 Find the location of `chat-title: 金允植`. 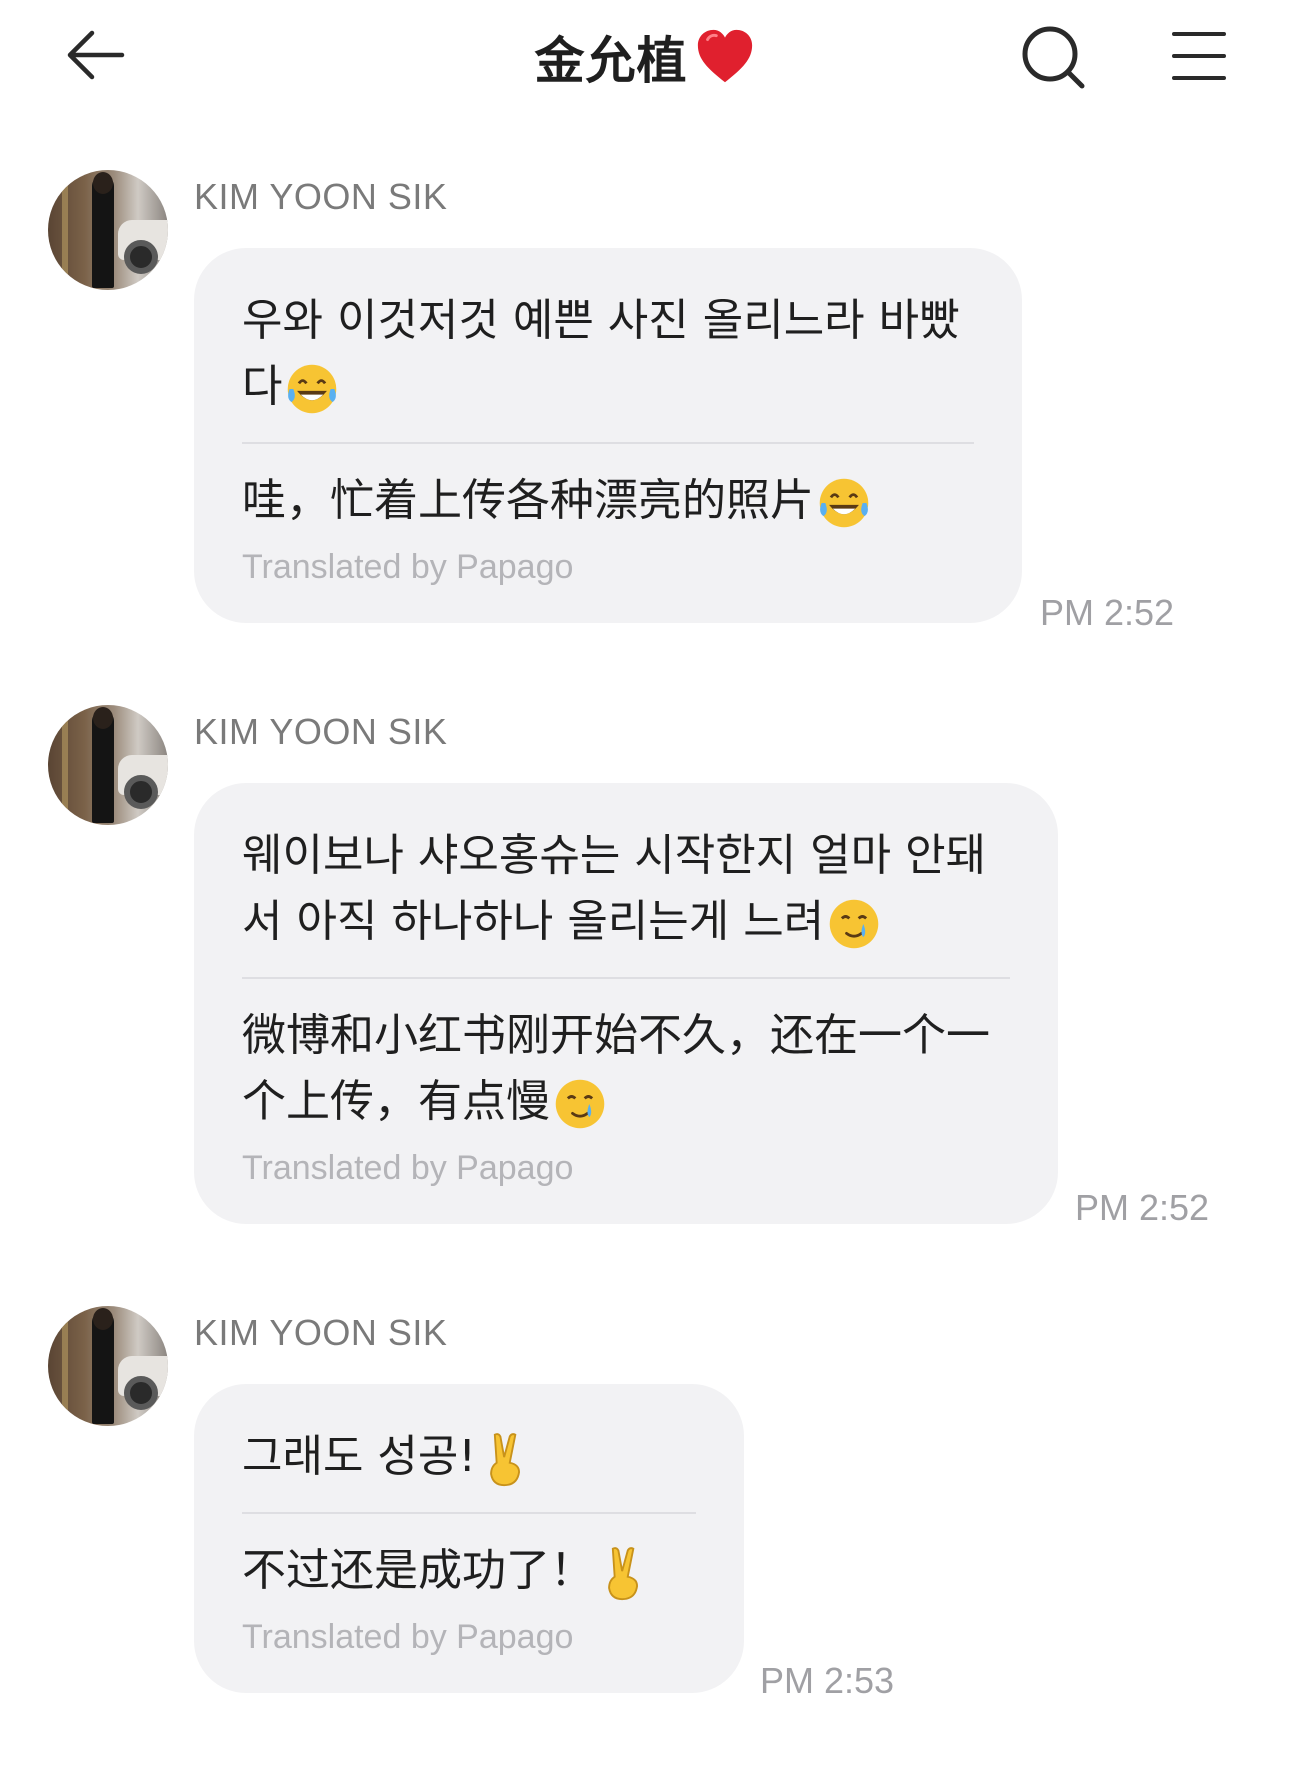

chat-title: 金允植 is located at coordinates (645, 57).